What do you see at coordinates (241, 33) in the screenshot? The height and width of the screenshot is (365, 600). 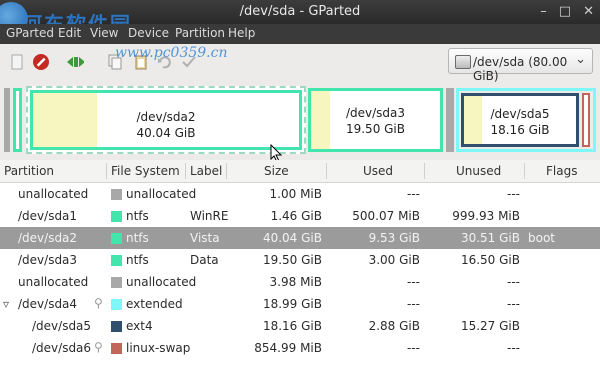 I see `menu-help: Help` at bounding box center [241, 33].